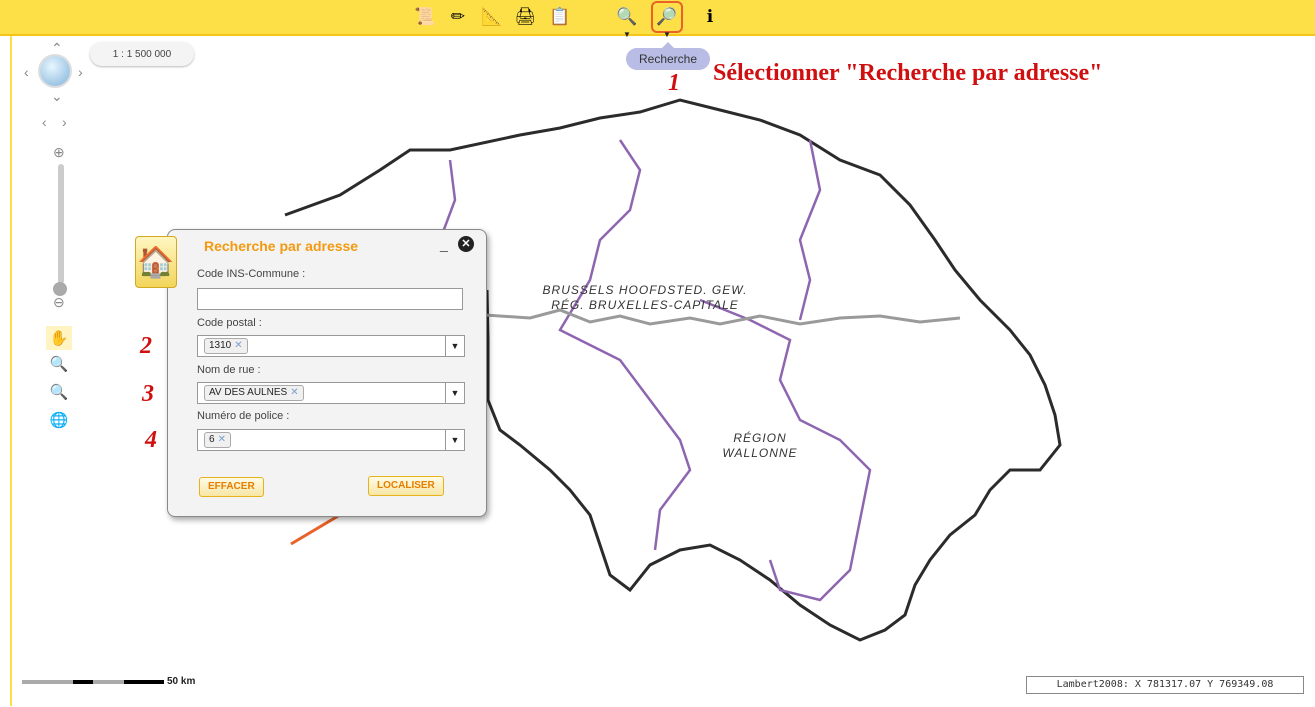 The height and width of the screenshot is (707, 1315). Describe the element at coordinates (93, 682) in the screenshot. I see `scale-bar` at that location.